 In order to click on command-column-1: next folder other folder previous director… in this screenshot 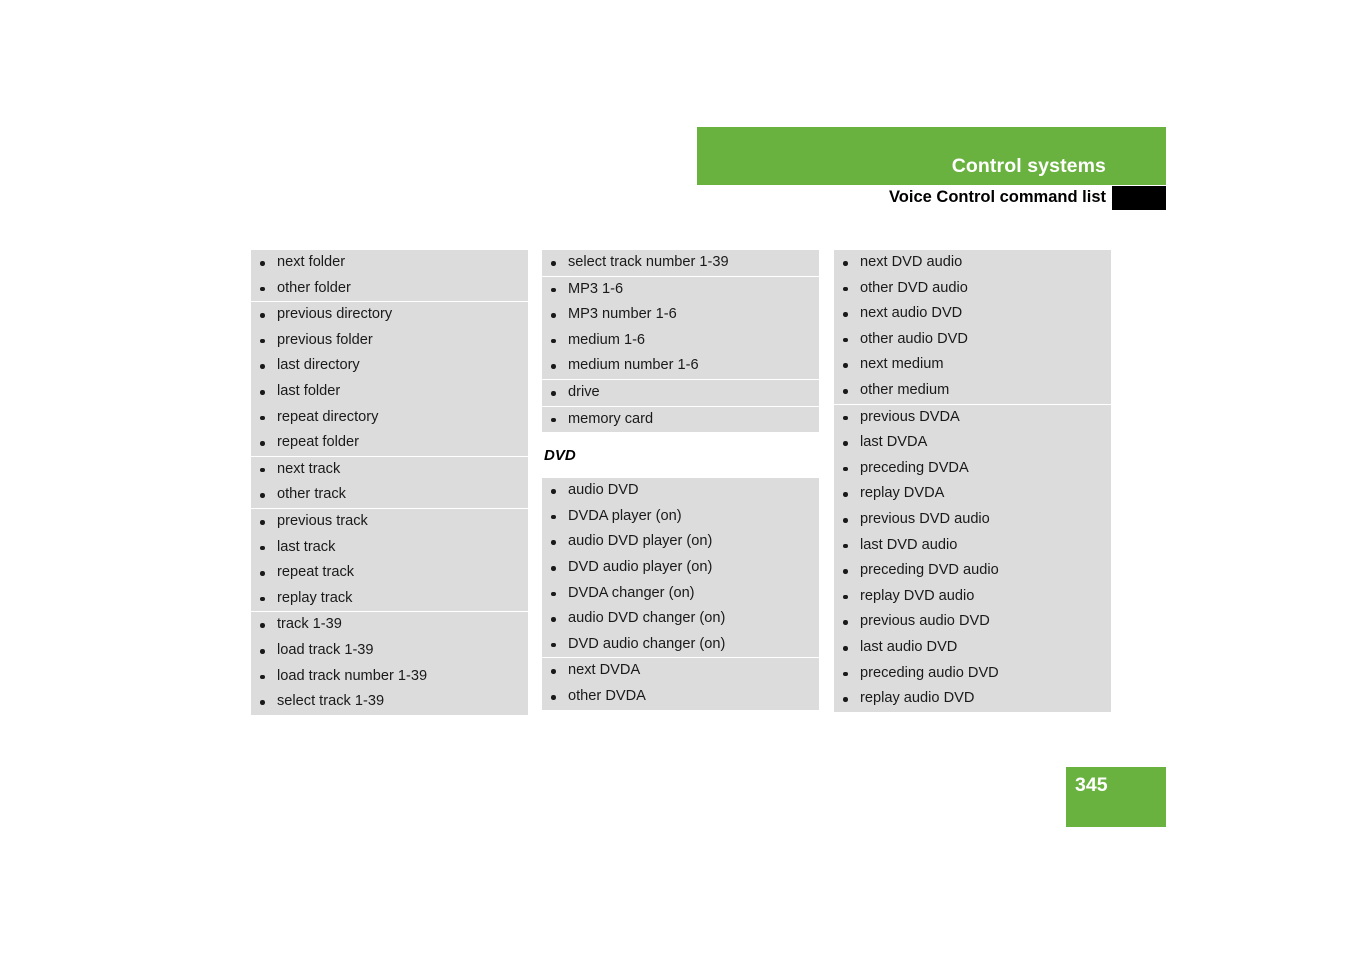, I will do `click(389, 482)`.